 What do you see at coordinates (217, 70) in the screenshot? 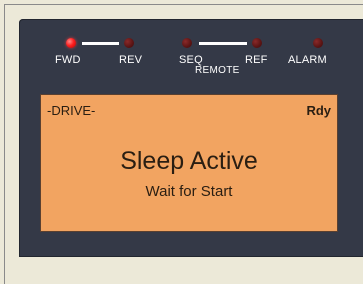
I see `remote-label: REMOTE` at bounding box center [217, 70].